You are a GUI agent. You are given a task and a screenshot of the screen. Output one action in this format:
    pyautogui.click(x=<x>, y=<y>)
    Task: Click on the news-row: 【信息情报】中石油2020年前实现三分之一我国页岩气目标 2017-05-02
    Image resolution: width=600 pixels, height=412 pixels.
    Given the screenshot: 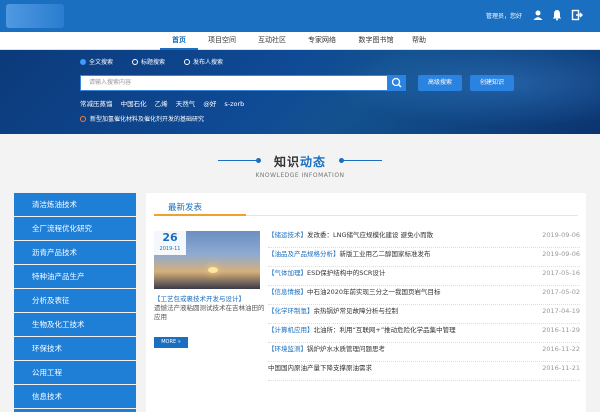 What is the action you would take?
    pyautogui.click(x=424, y=295)
    